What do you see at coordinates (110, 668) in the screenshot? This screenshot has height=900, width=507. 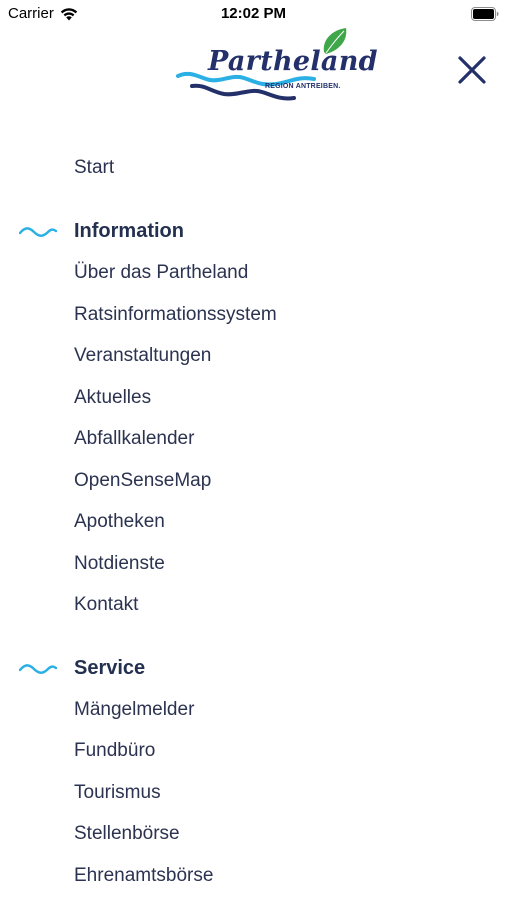 I see `section-heading-service: Service` at bounding box center [110, 668].